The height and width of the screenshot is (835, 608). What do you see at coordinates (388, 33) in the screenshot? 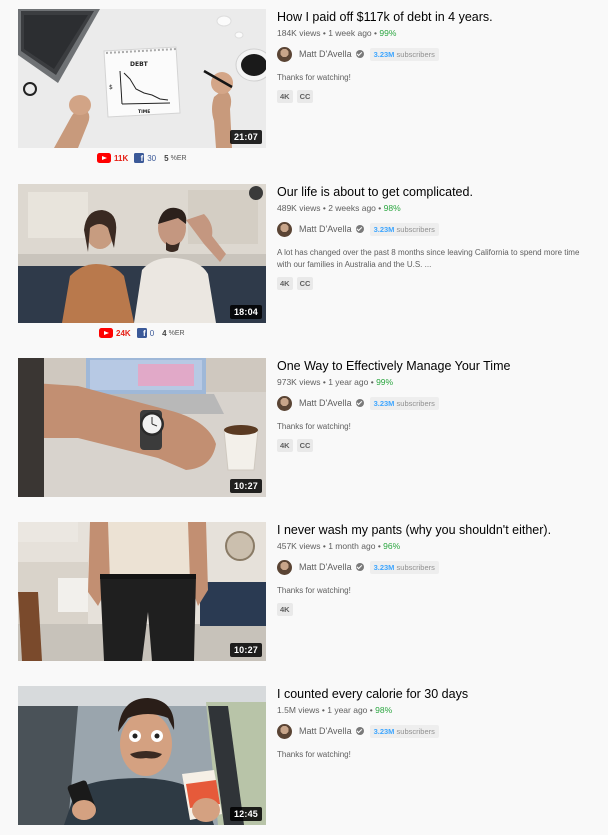
I see `like-ratio: 99%` at bounding box center [388, 33].